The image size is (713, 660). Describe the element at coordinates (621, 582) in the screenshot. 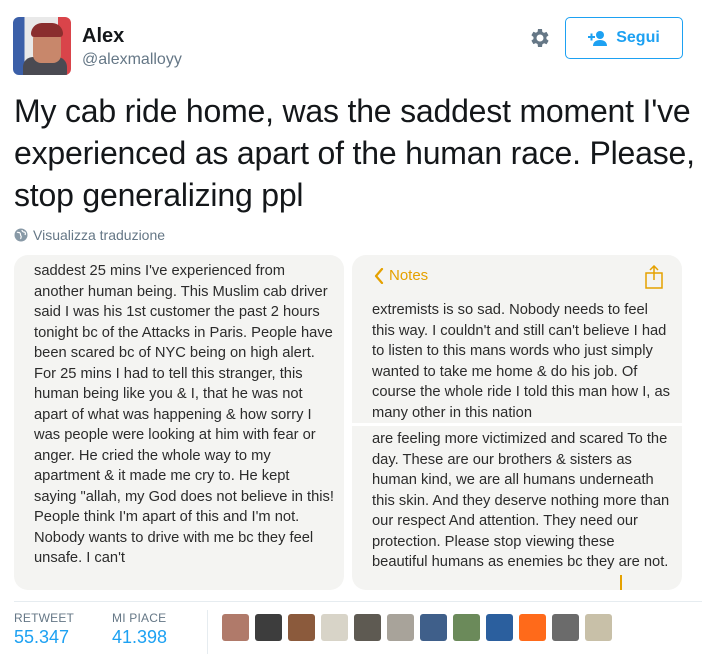

I see `text-cursor` at that location.